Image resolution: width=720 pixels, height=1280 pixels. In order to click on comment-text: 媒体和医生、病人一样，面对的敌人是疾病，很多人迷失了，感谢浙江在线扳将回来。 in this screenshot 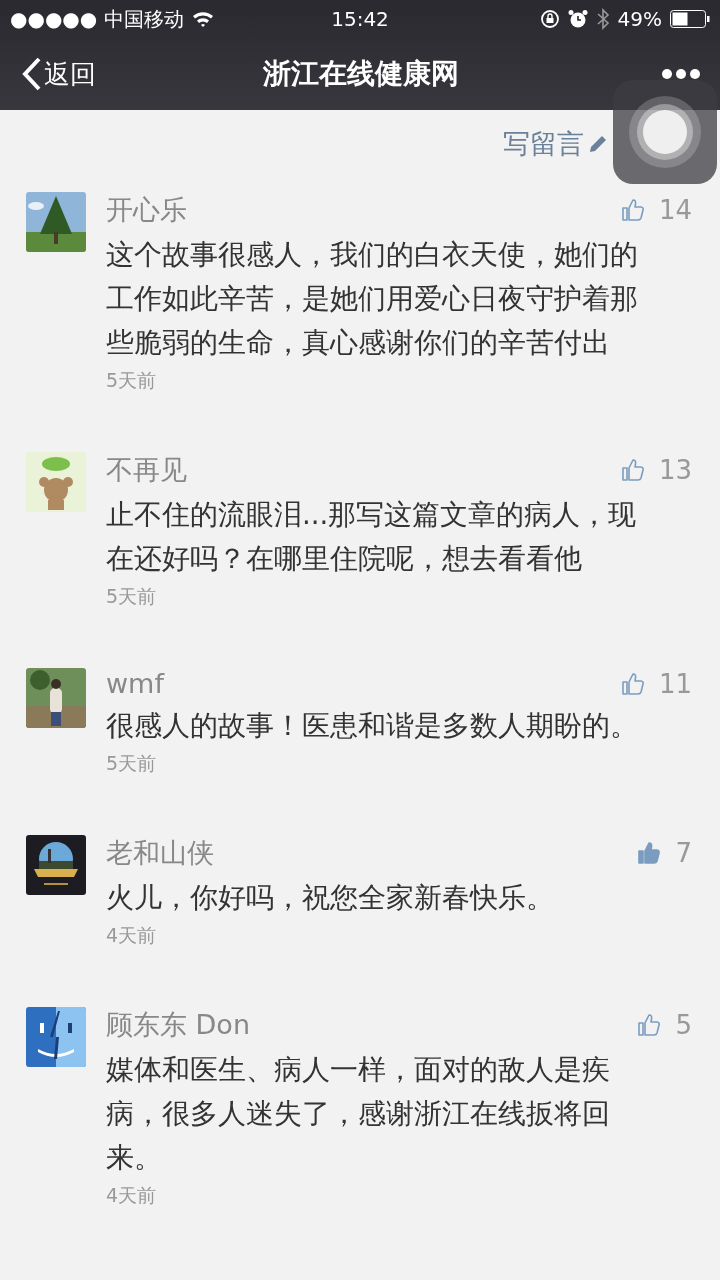, I will do `click(358, 1113)`.